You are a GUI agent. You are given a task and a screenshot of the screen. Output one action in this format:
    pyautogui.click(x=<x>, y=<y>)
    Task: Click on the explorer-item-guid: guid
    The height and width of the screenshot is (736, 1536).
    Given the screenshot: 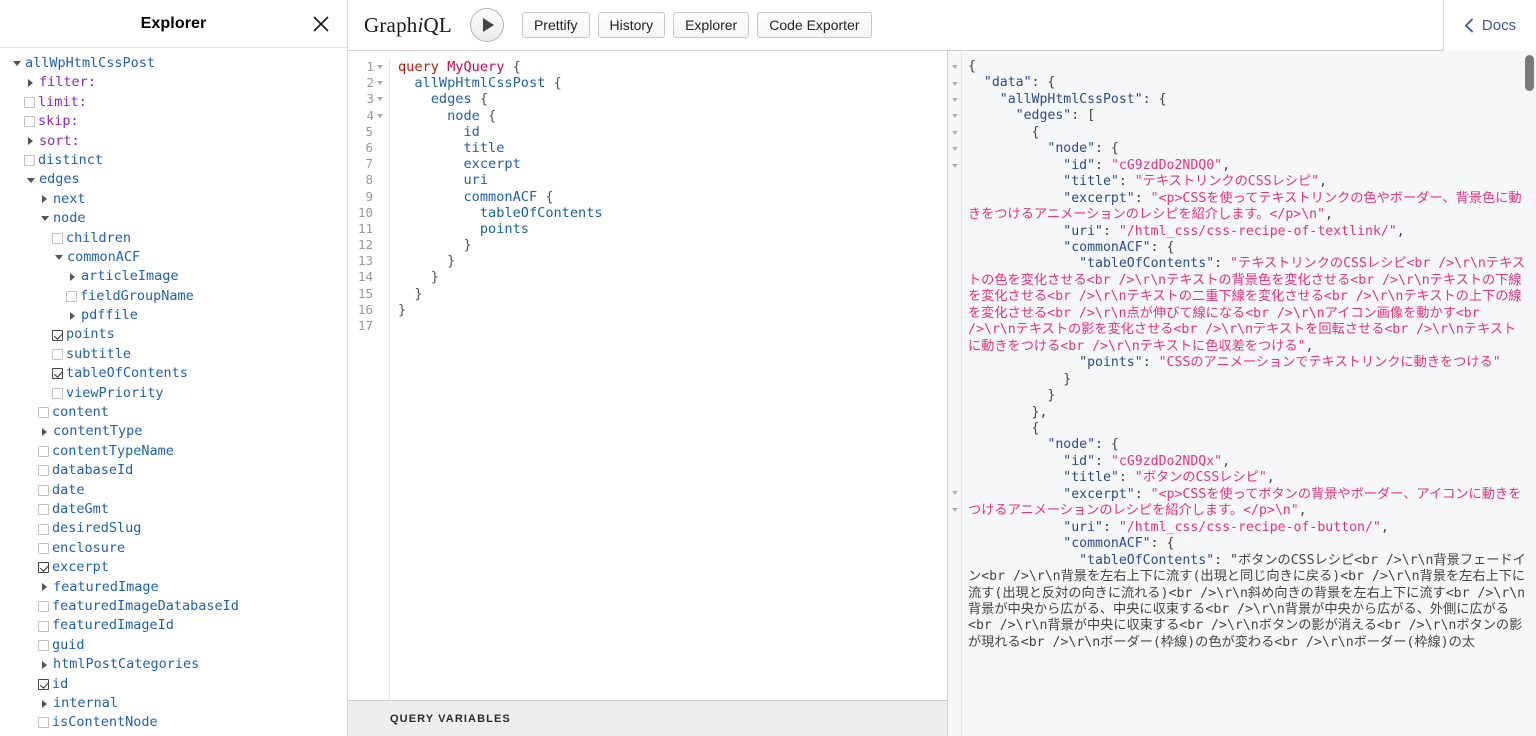 What is the action you would take?
    pyautogui.click(x=173, y=645)
    